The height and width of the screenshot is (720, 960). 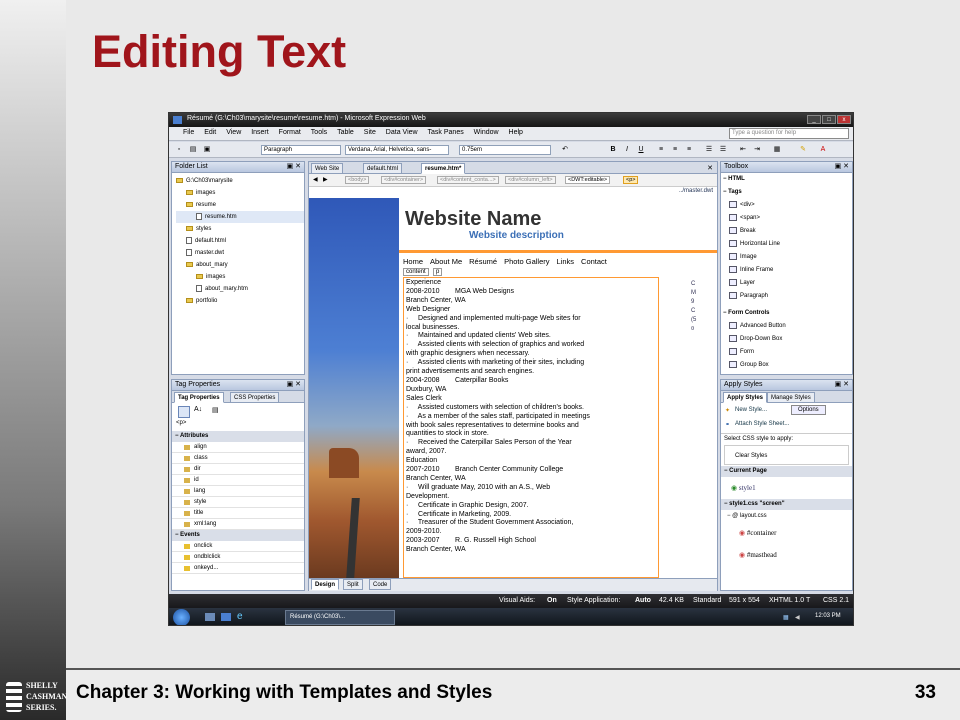 I want to click on toolbox-tag-item: Paragraph, so click(x=786, y=296).